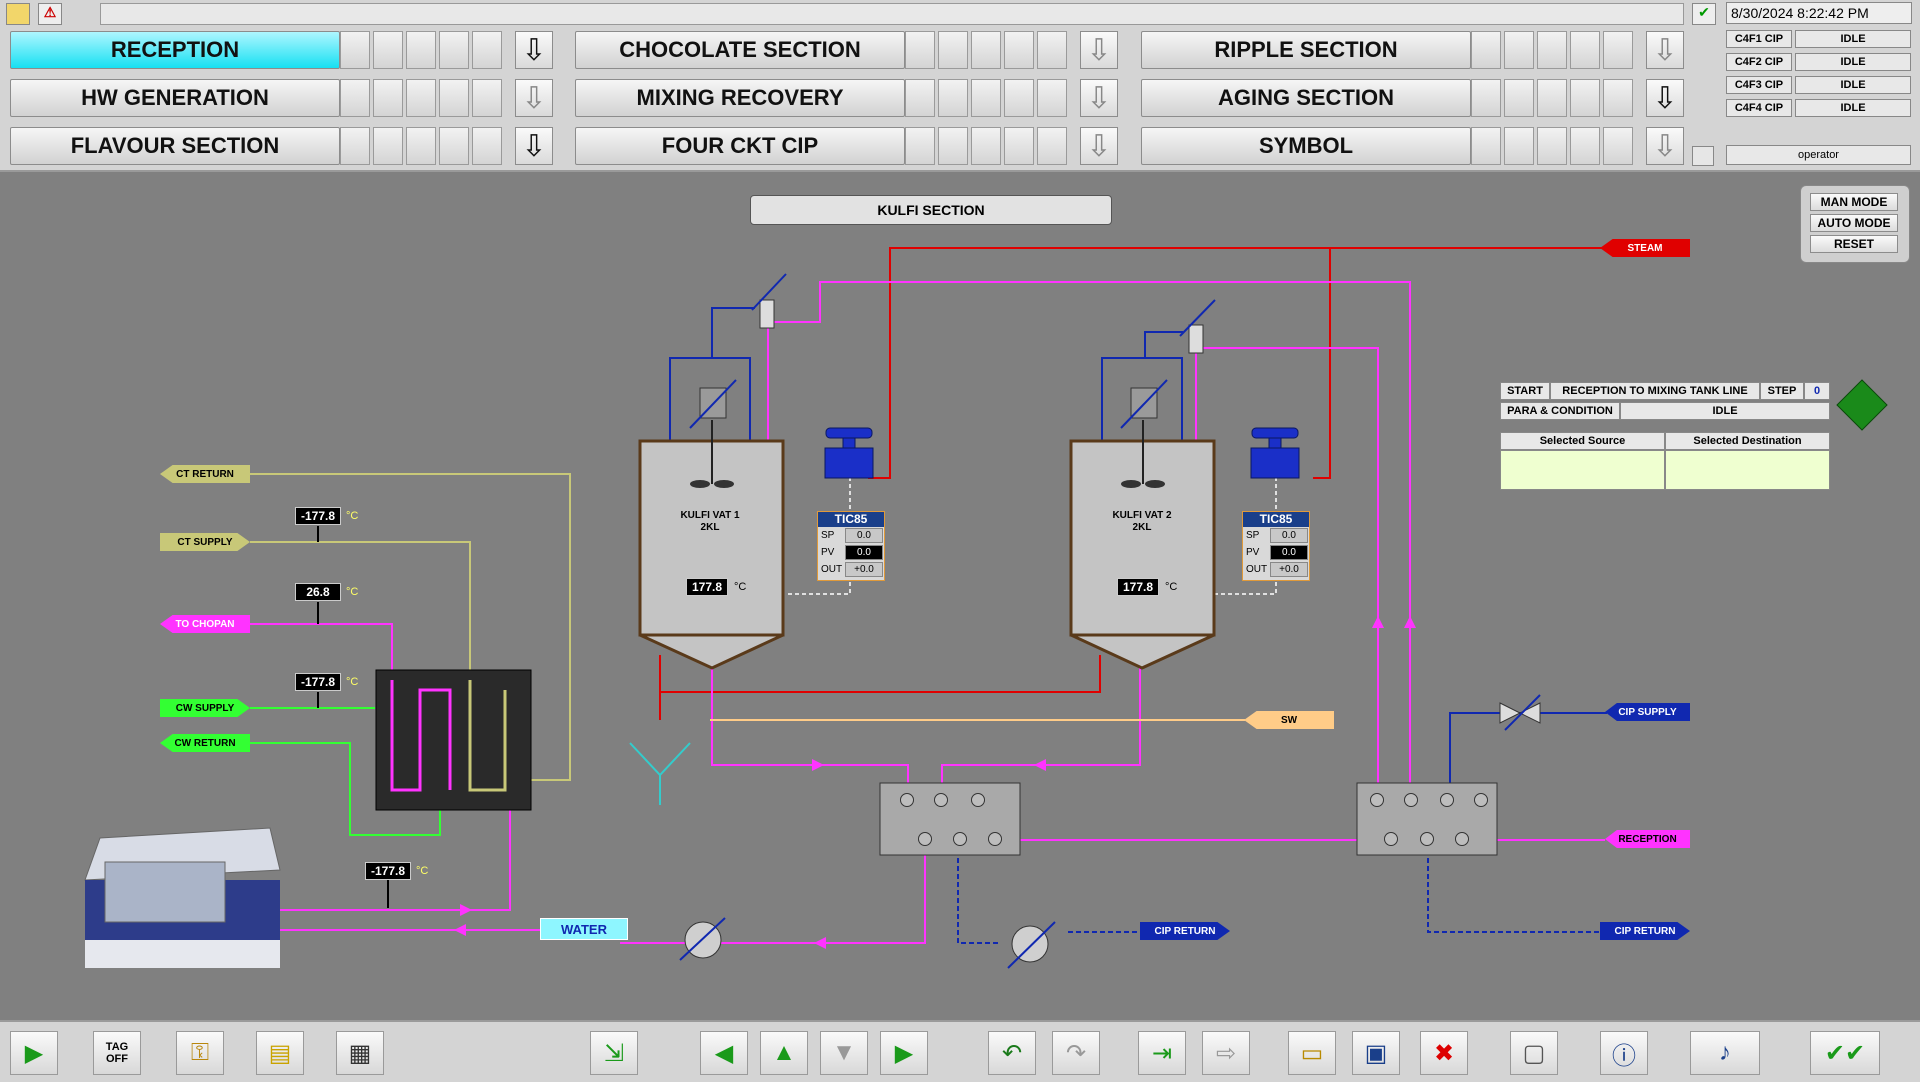  I want to click on vat-1-body, so click(711, 545).